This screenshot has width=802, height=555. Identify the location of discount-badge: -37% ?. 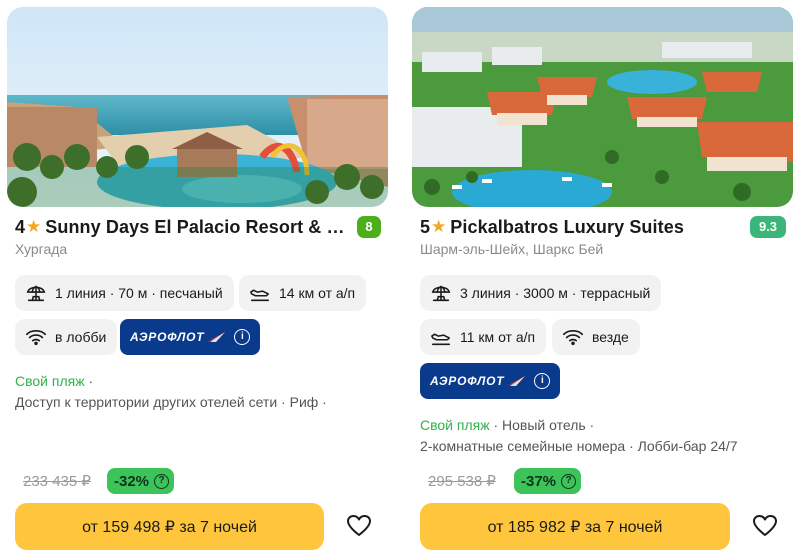
(548, 481).